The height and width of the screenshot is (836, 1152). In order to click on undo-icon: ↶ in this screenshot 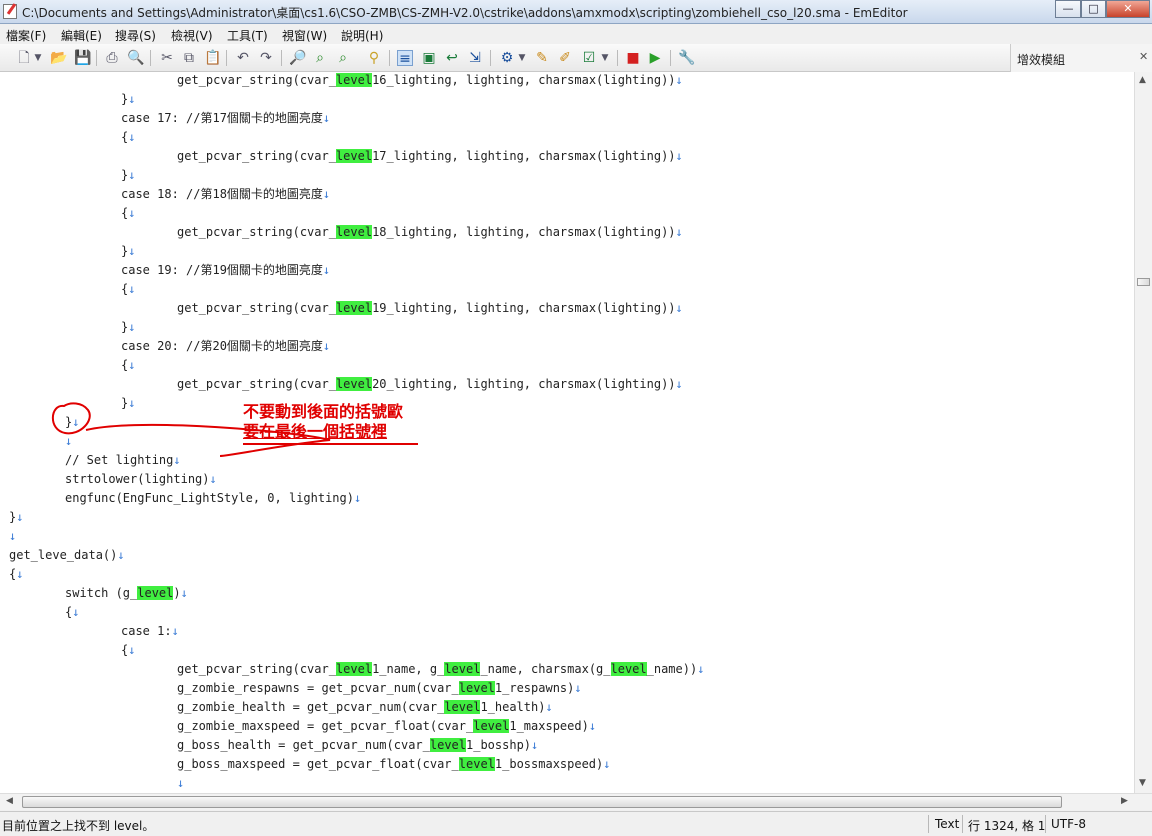, I will do `click(243, 58)`.